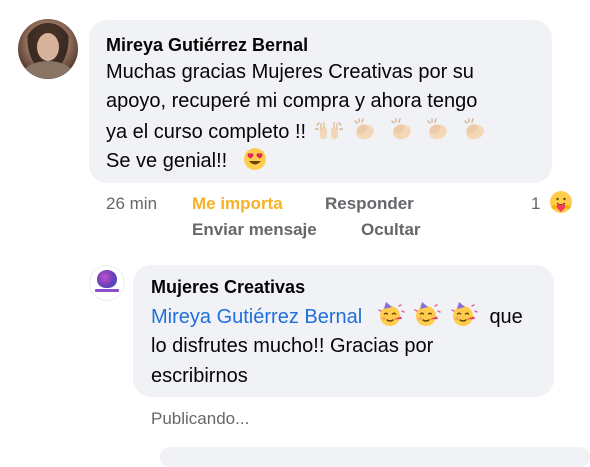 This screenshot has height=467, width=590. Describe the element at coordinates (535, 204) in the screenshot. I see `reaction-count: 1` at that location.